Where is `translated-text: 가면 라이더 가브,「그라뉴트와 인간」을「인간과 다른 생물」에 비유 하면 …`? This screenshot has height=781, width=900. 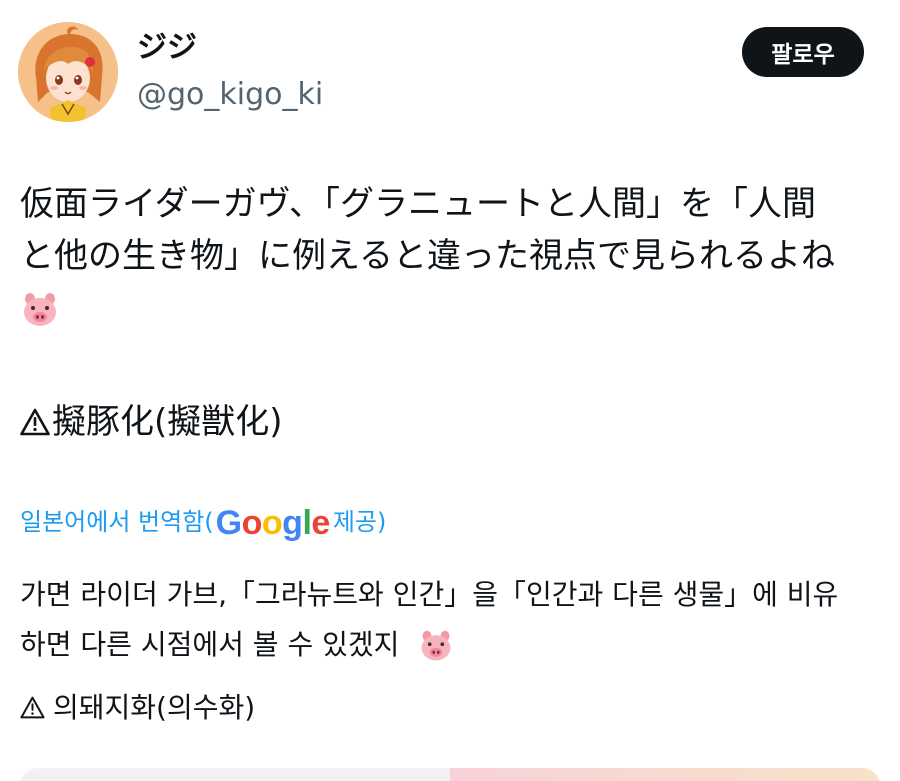
translated-text: 가면 라이더 가브,「그라뉴트와 인간」을「인간과 다른 생물」에 비유 하면 … is located at coordinates (455, 620).